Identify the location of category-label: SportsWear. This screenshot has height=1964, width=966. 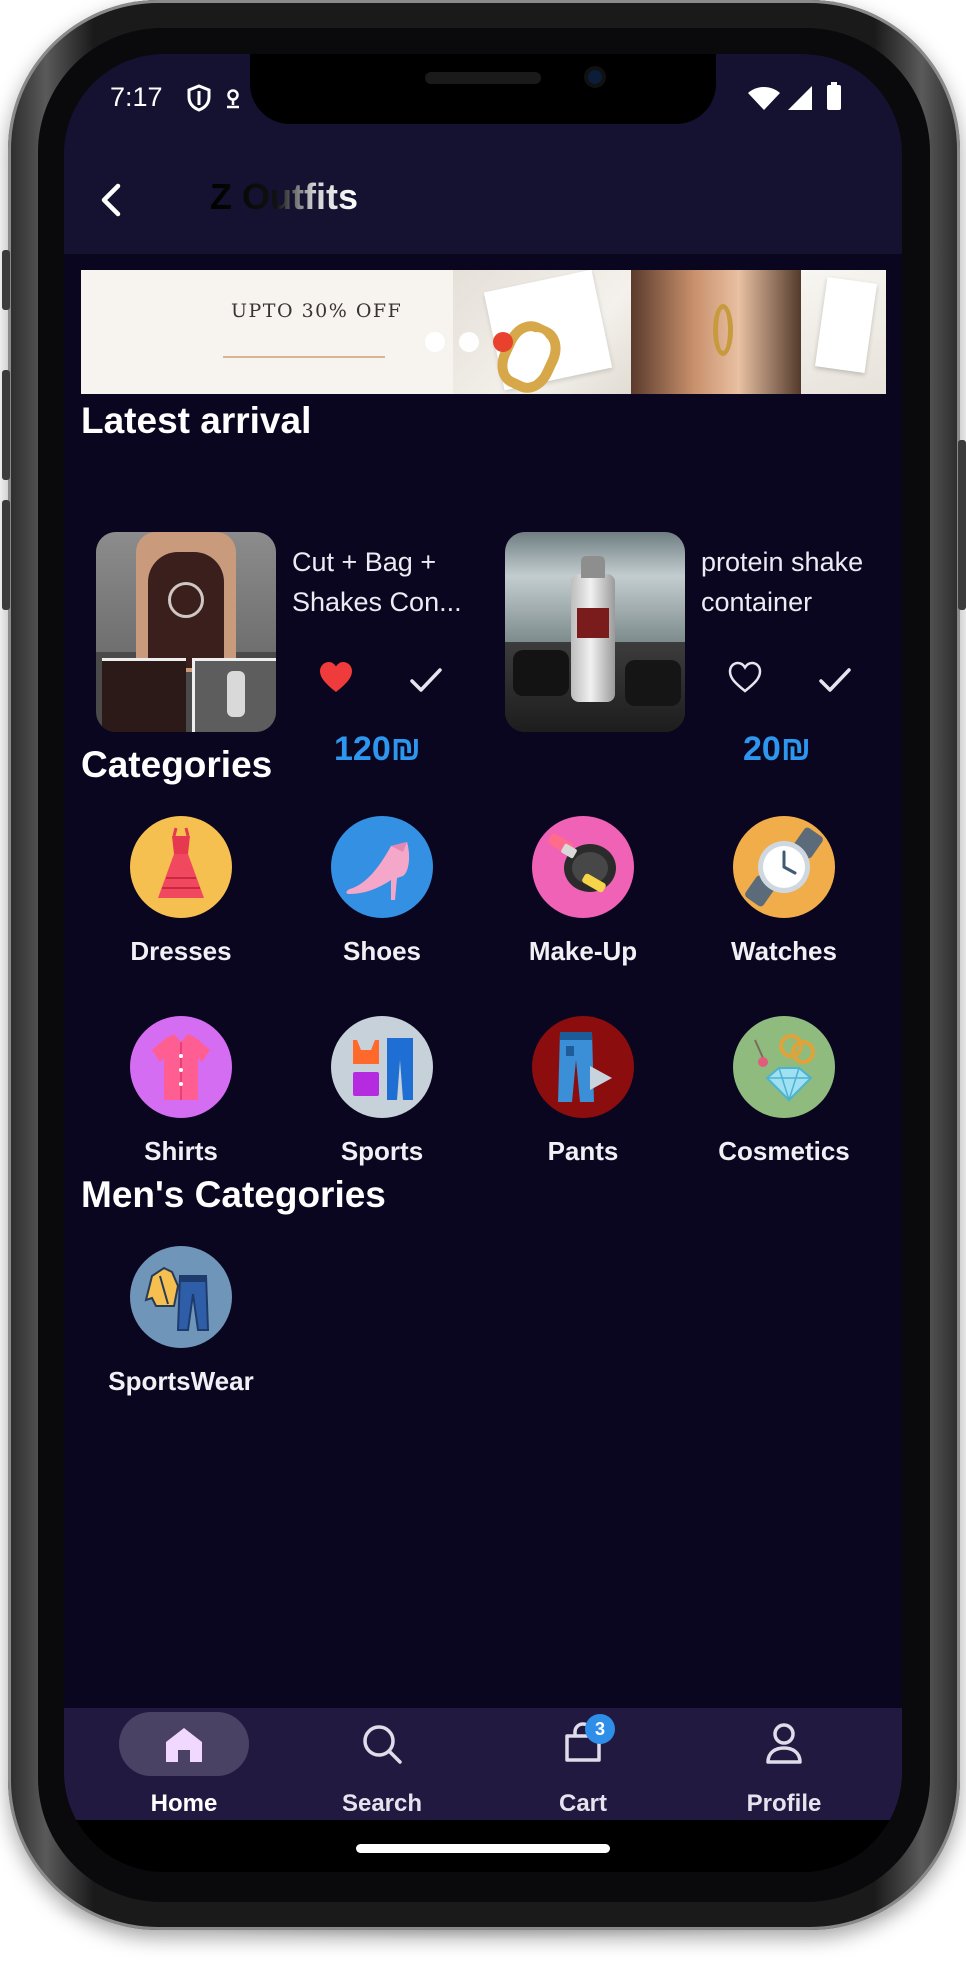
(181, 1381).